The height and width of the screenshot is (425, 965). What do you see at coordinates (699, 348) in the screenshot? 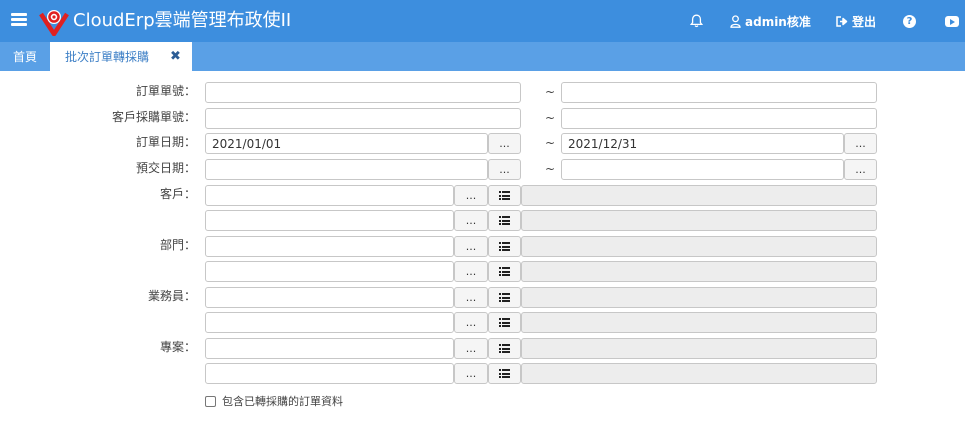
I see `project-from-name-field` at bounding box center [699, 348].